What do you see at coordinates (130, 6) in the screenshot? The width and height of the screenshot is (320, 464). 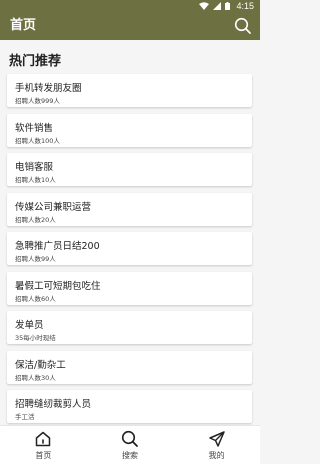 I see `status-bar: 4:15` at bounding box center [130, 6].